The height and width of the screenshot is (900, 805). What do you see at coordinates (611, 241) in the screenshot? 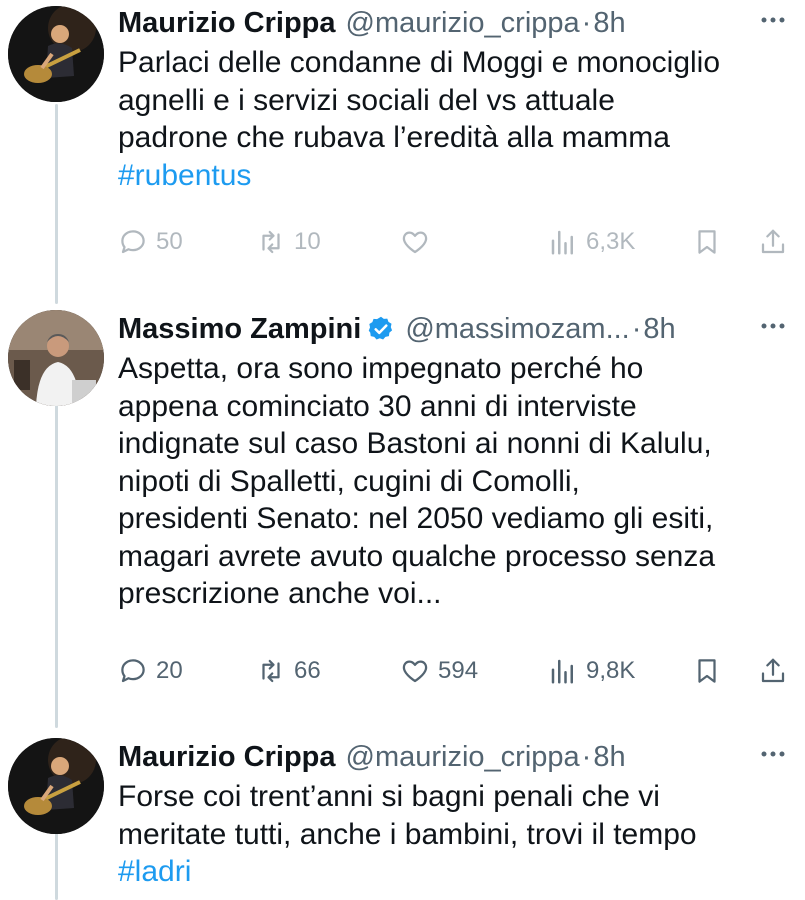
I see `view-count: 6,3K` at bounding box center [611, 241].